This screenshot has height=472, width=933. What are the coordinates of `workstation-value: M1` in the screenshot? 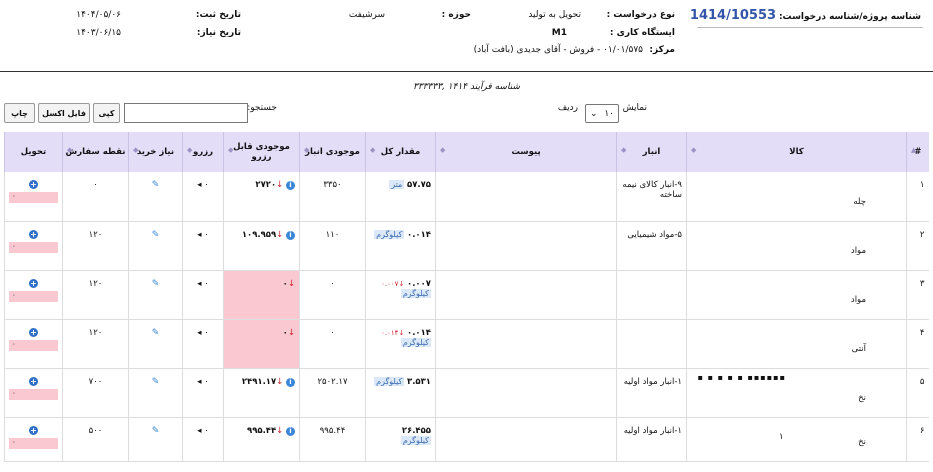 It's located at (559, 33).